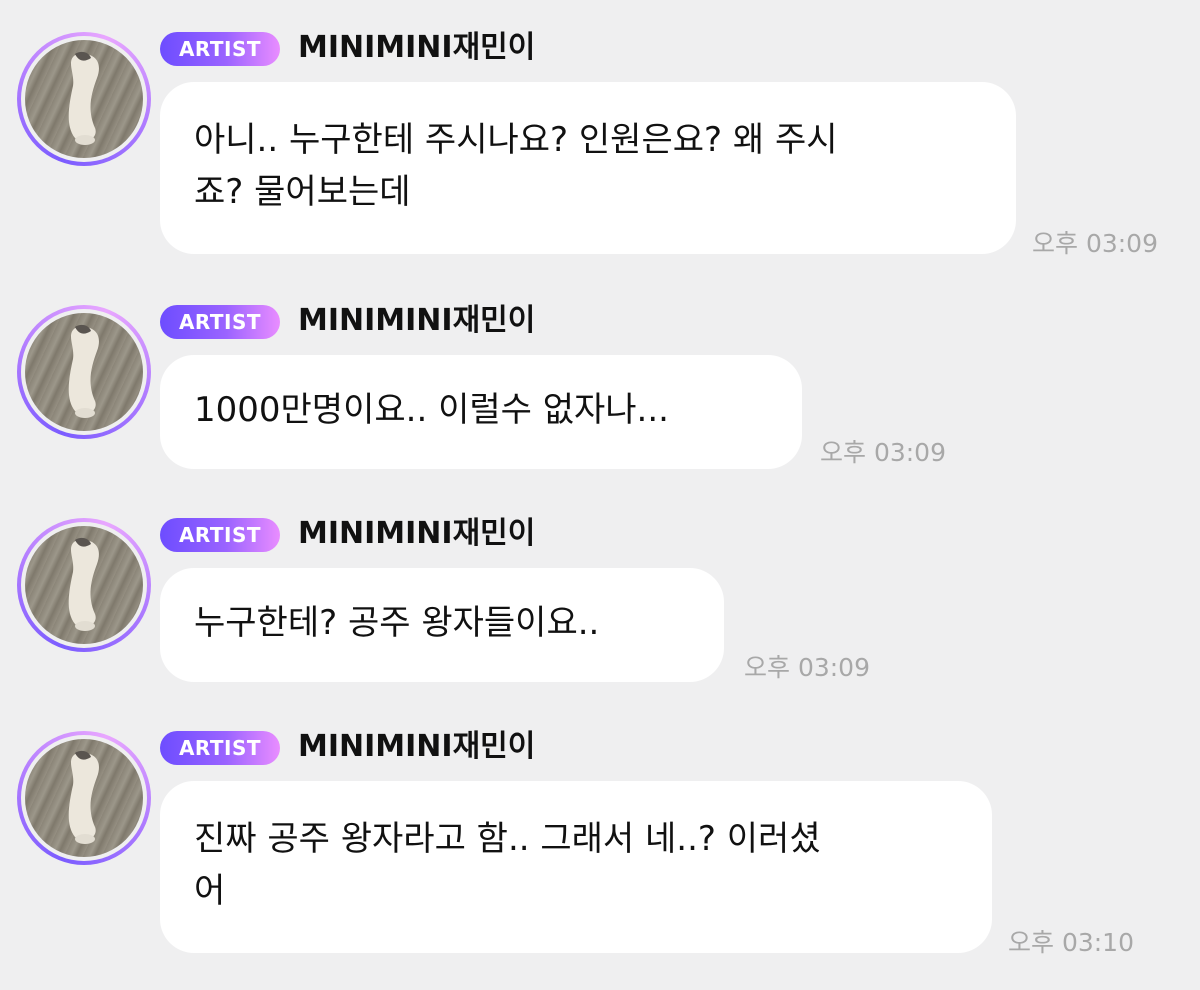 The width and height of the screenshot is (1200, 990). Describe the element at coordinates (576, 867) in the screenshot. I see `message-bubble: 진짜 공주 왕자라고 함.. 그래서 네..? 이러셨 어` at that location.